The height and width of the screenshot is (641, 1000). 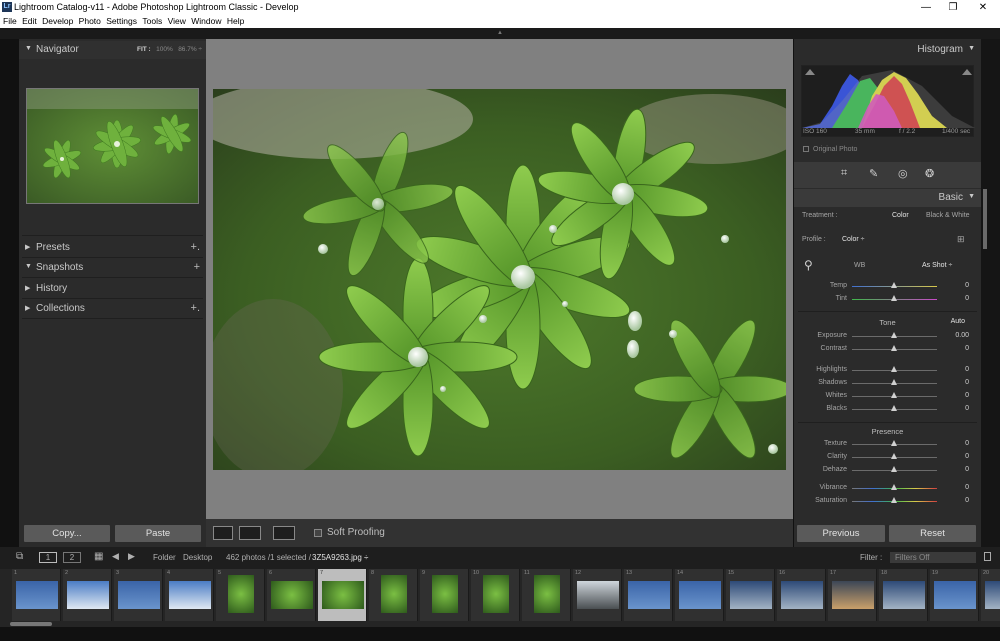 I want to click on clarity-value: 0, so click(x=967, y=456).